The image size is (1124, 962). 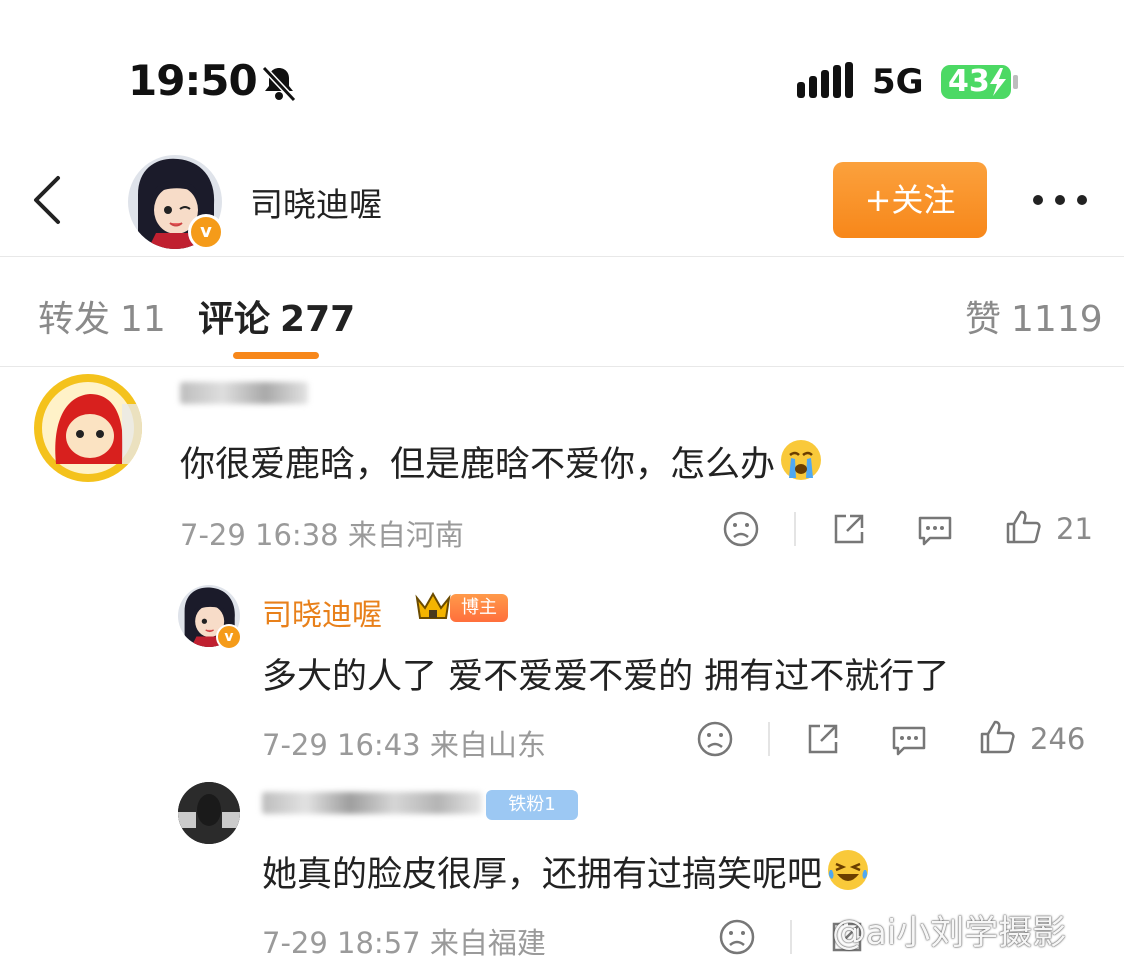 I want to click on reply-author-name: 司晓迪喔, so click(x=322, y=612).